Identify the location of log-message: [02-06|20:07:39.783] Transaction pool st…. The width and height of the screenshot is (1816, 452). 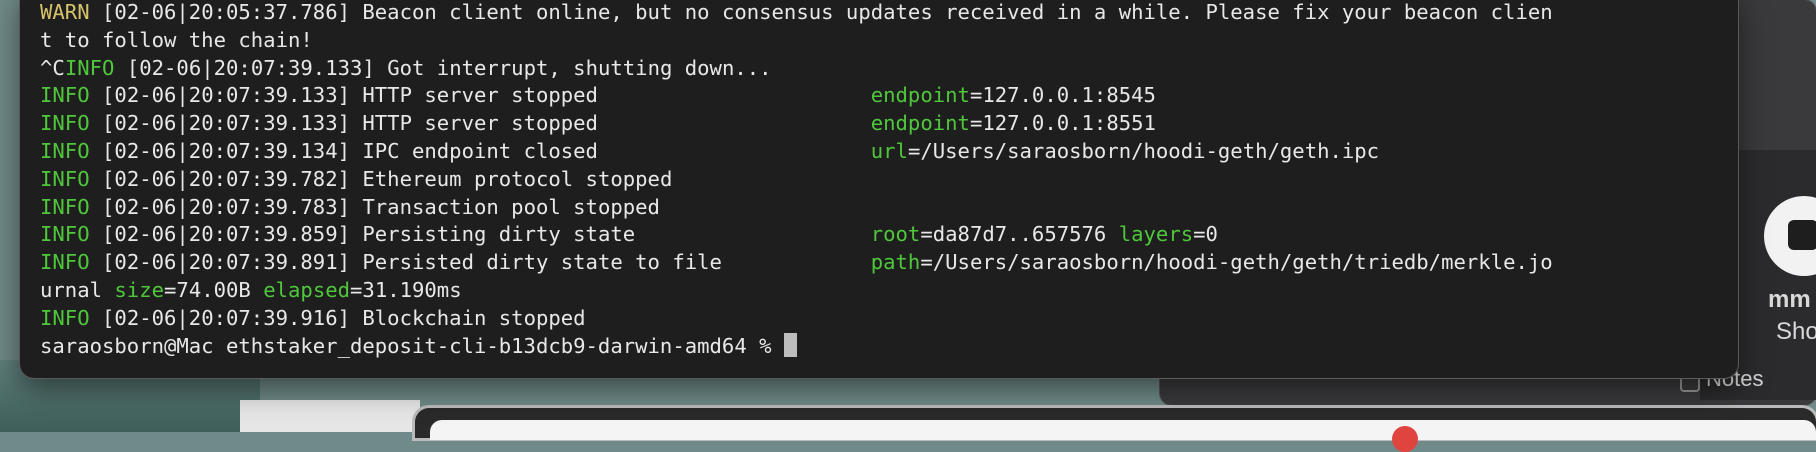
(381, 206).